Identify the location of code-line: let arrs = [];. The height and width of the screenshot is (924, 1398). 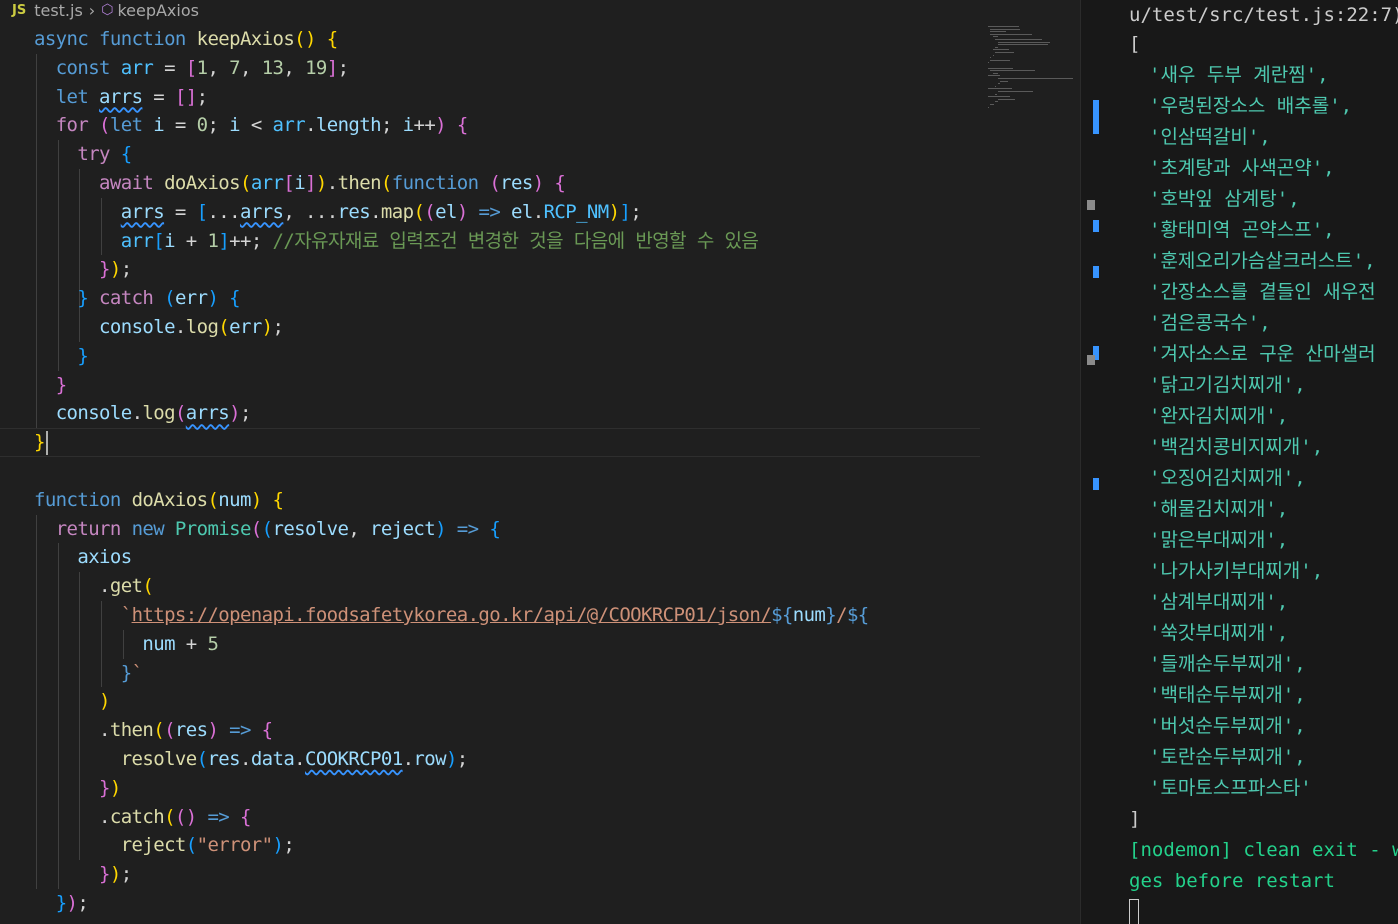
(121, 97).